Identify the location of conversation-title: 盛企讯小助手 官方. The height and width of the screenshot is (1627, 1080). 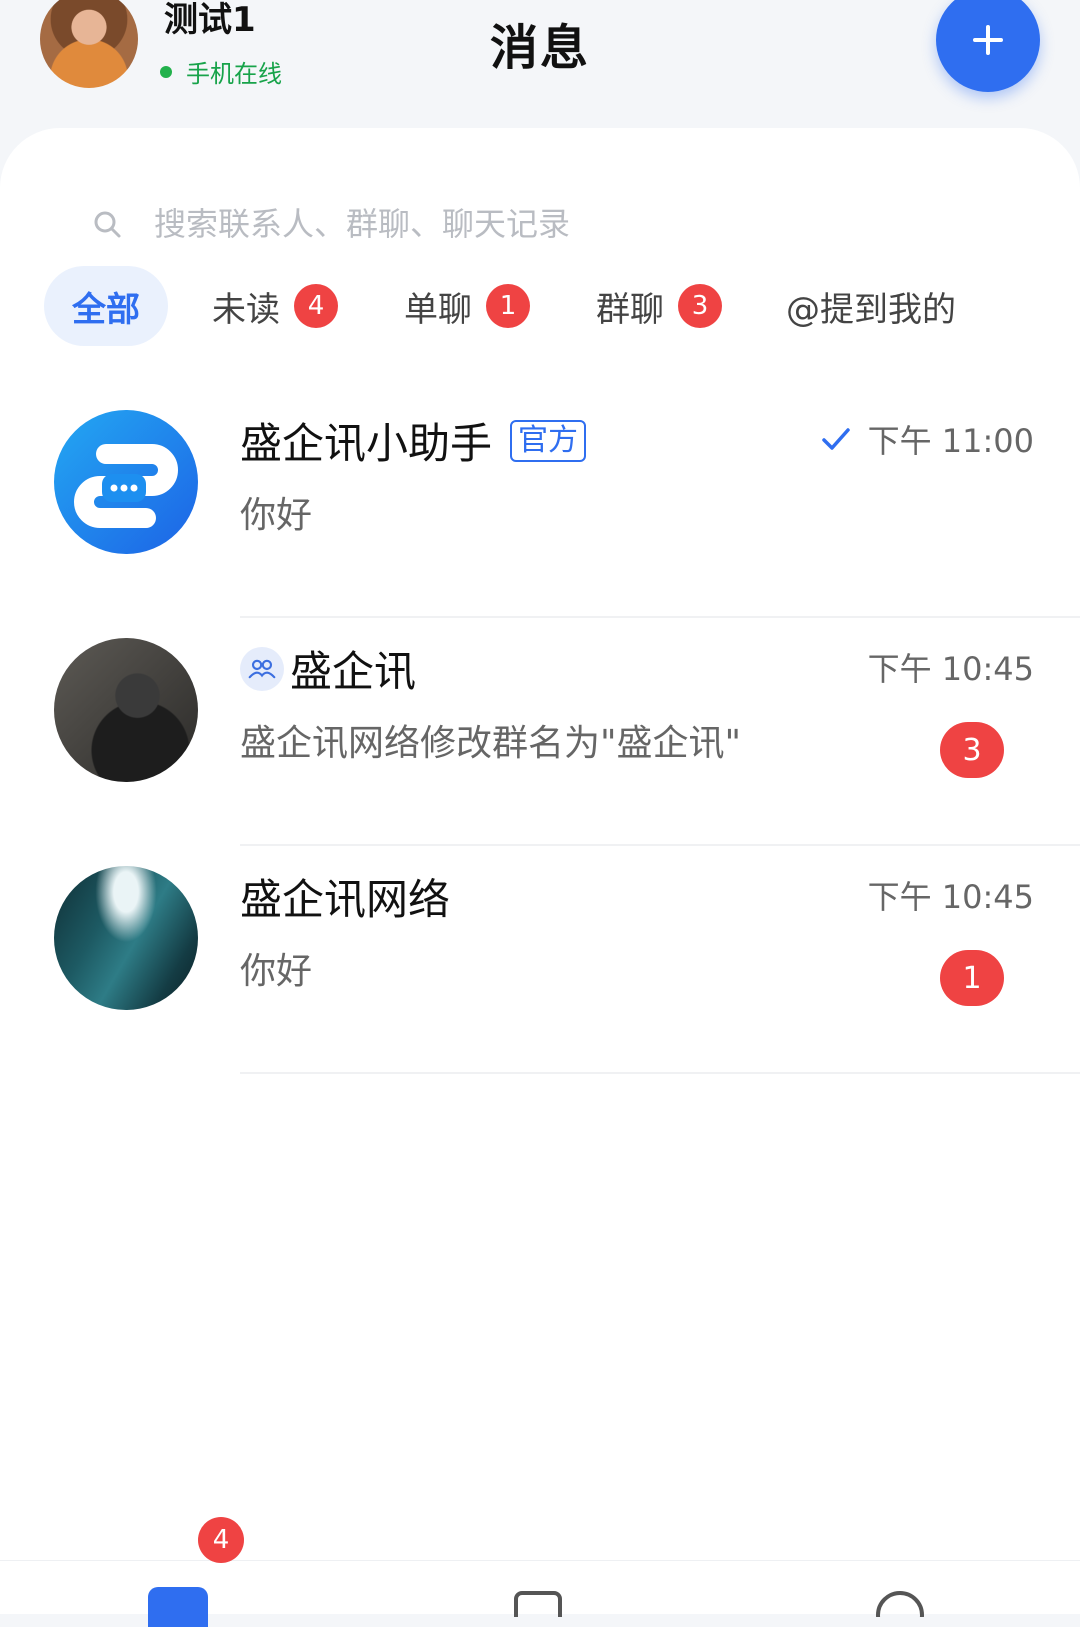
(413, 440).